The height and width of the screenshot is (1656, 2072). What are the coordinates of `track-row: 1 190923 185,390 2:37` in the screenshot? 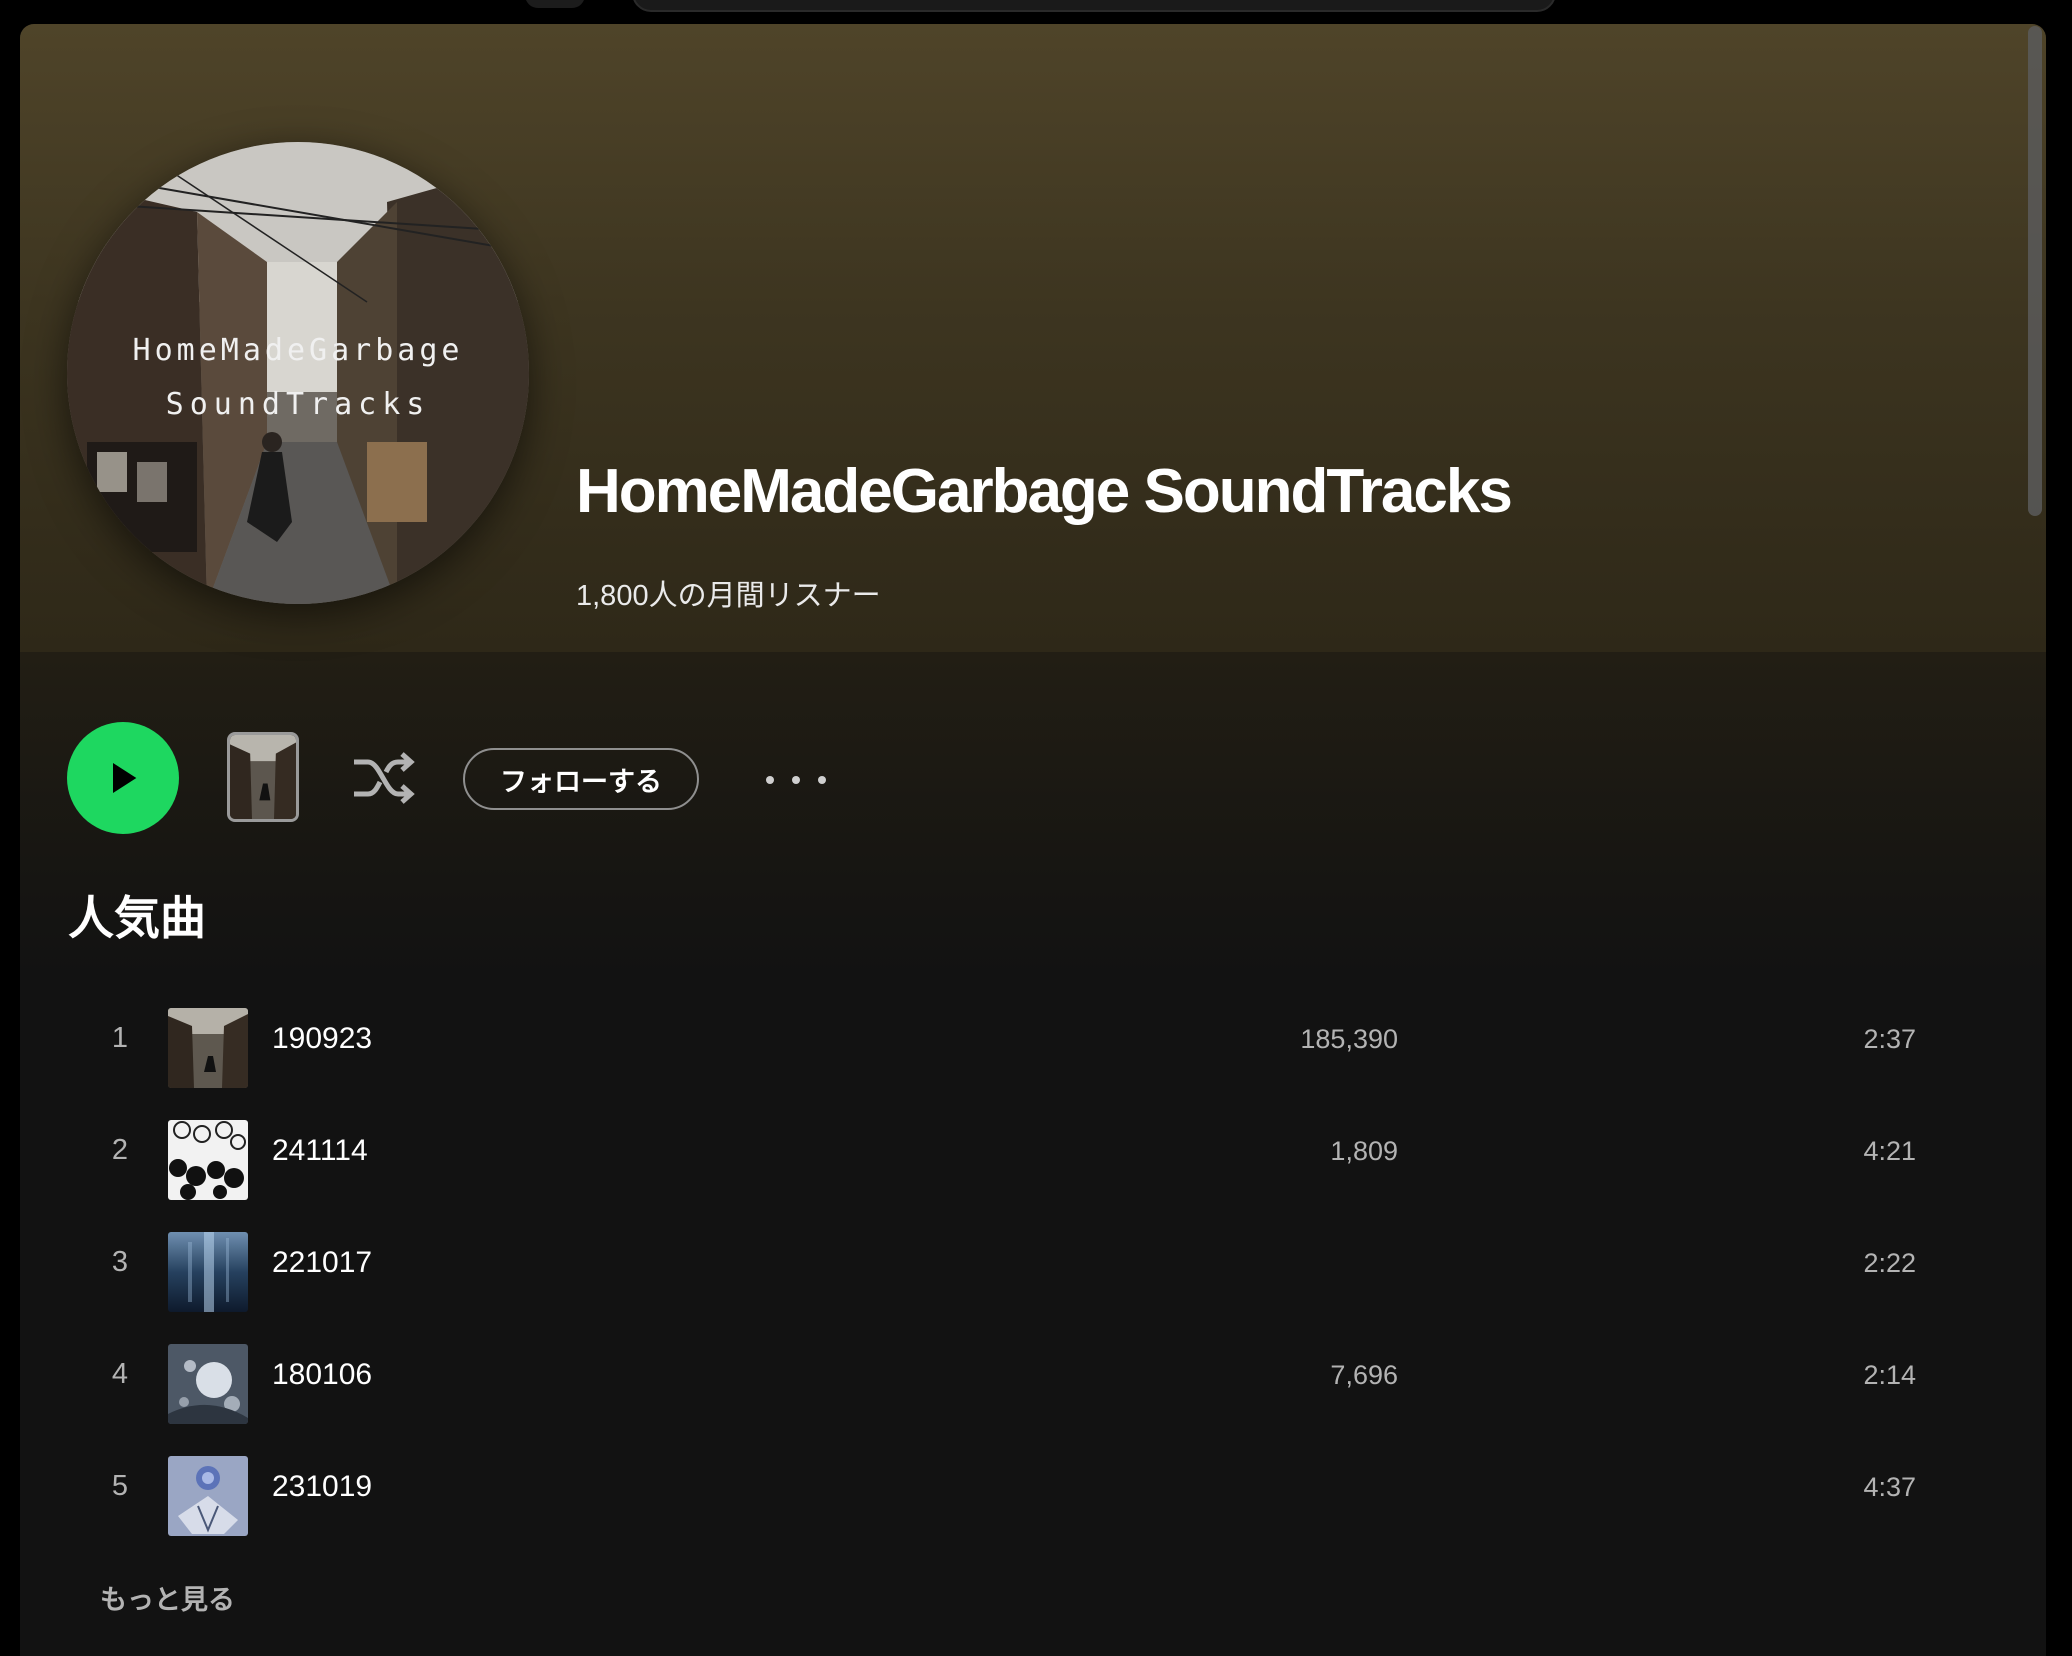 It's located at (1033, 1048).